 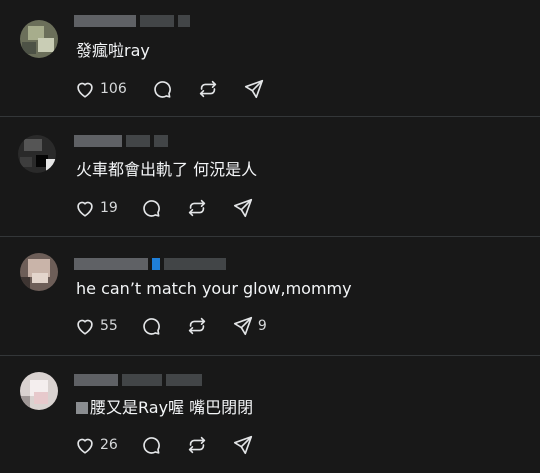 What do you see at coordinates (262, 326) in the screenshot?
I see `share-count: 9` at bounding box center [262, 326].